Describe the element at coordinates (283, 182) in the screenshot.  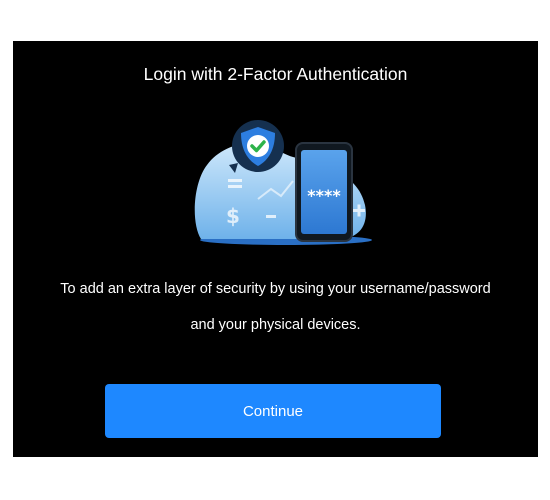
I see `two-factor-illustration: $ ****` at that location.